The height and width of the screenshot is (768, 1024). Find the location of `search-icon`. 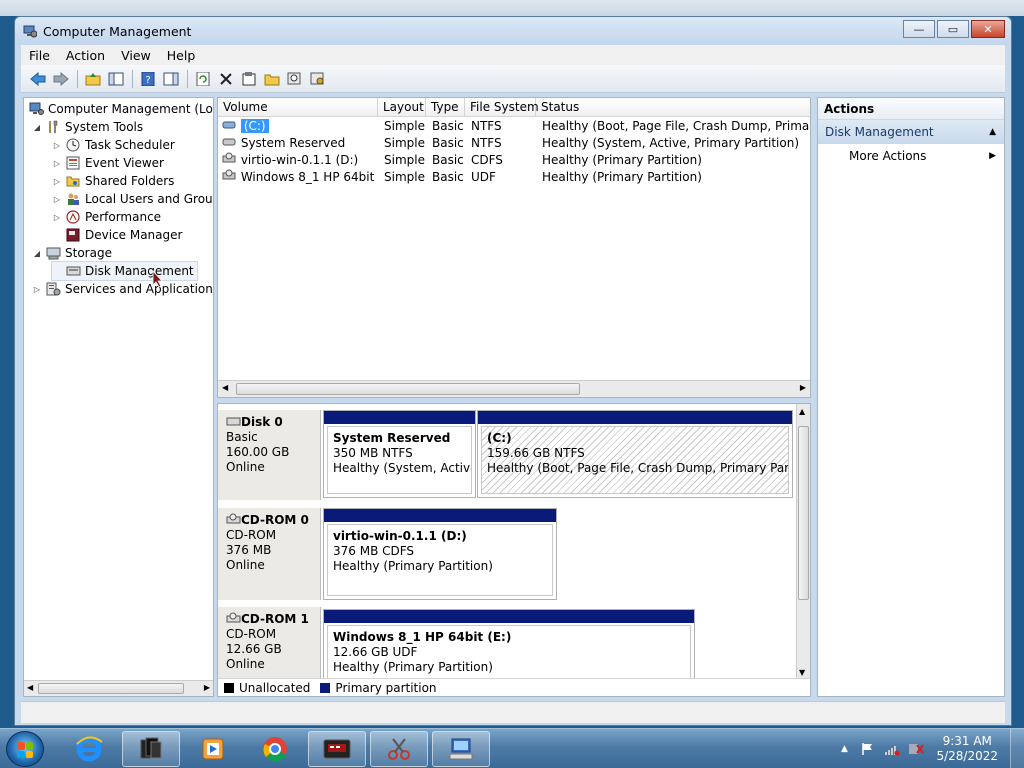

search-icon is located at coordinates (293, 78).